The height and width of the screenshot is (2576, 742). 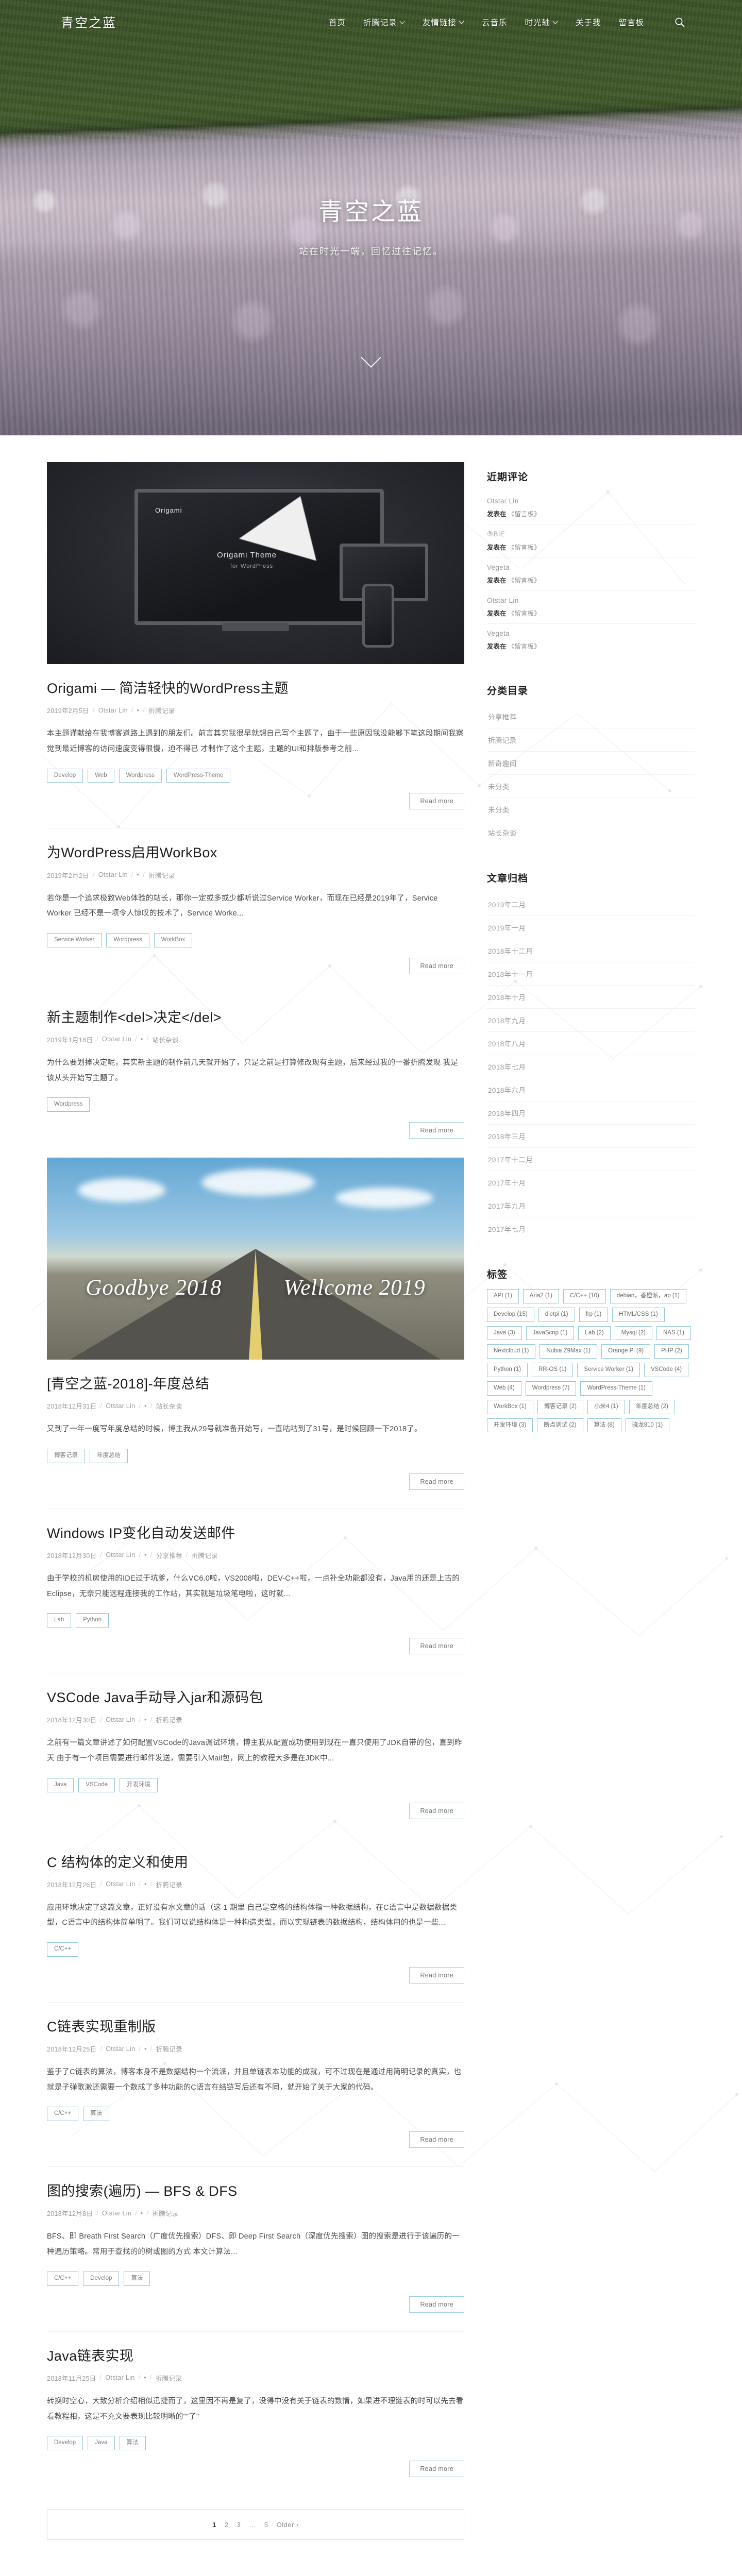 I want to click on archive-item: 2018年三月, so click(x=591, y=1136).